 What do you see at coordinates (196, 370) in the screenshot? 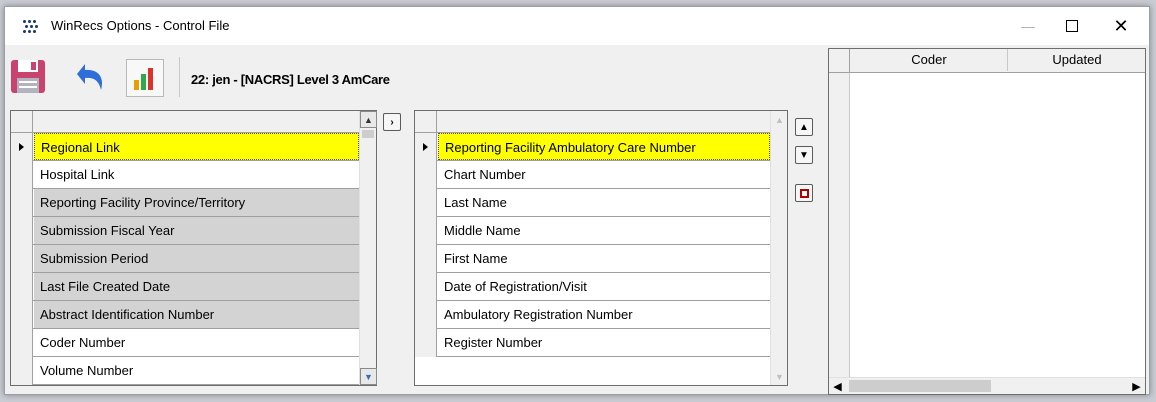
I see `field-name-cell: Volume Number` at bounding box center [196, 370].